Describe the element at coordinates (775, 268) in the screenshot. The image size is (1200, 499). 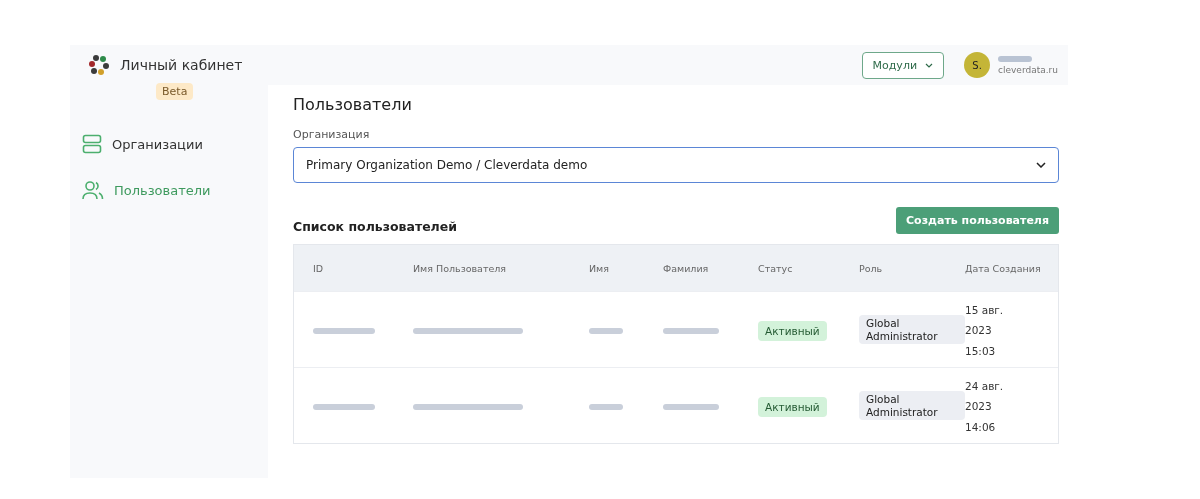
I see `column-header: Статус` at that location.